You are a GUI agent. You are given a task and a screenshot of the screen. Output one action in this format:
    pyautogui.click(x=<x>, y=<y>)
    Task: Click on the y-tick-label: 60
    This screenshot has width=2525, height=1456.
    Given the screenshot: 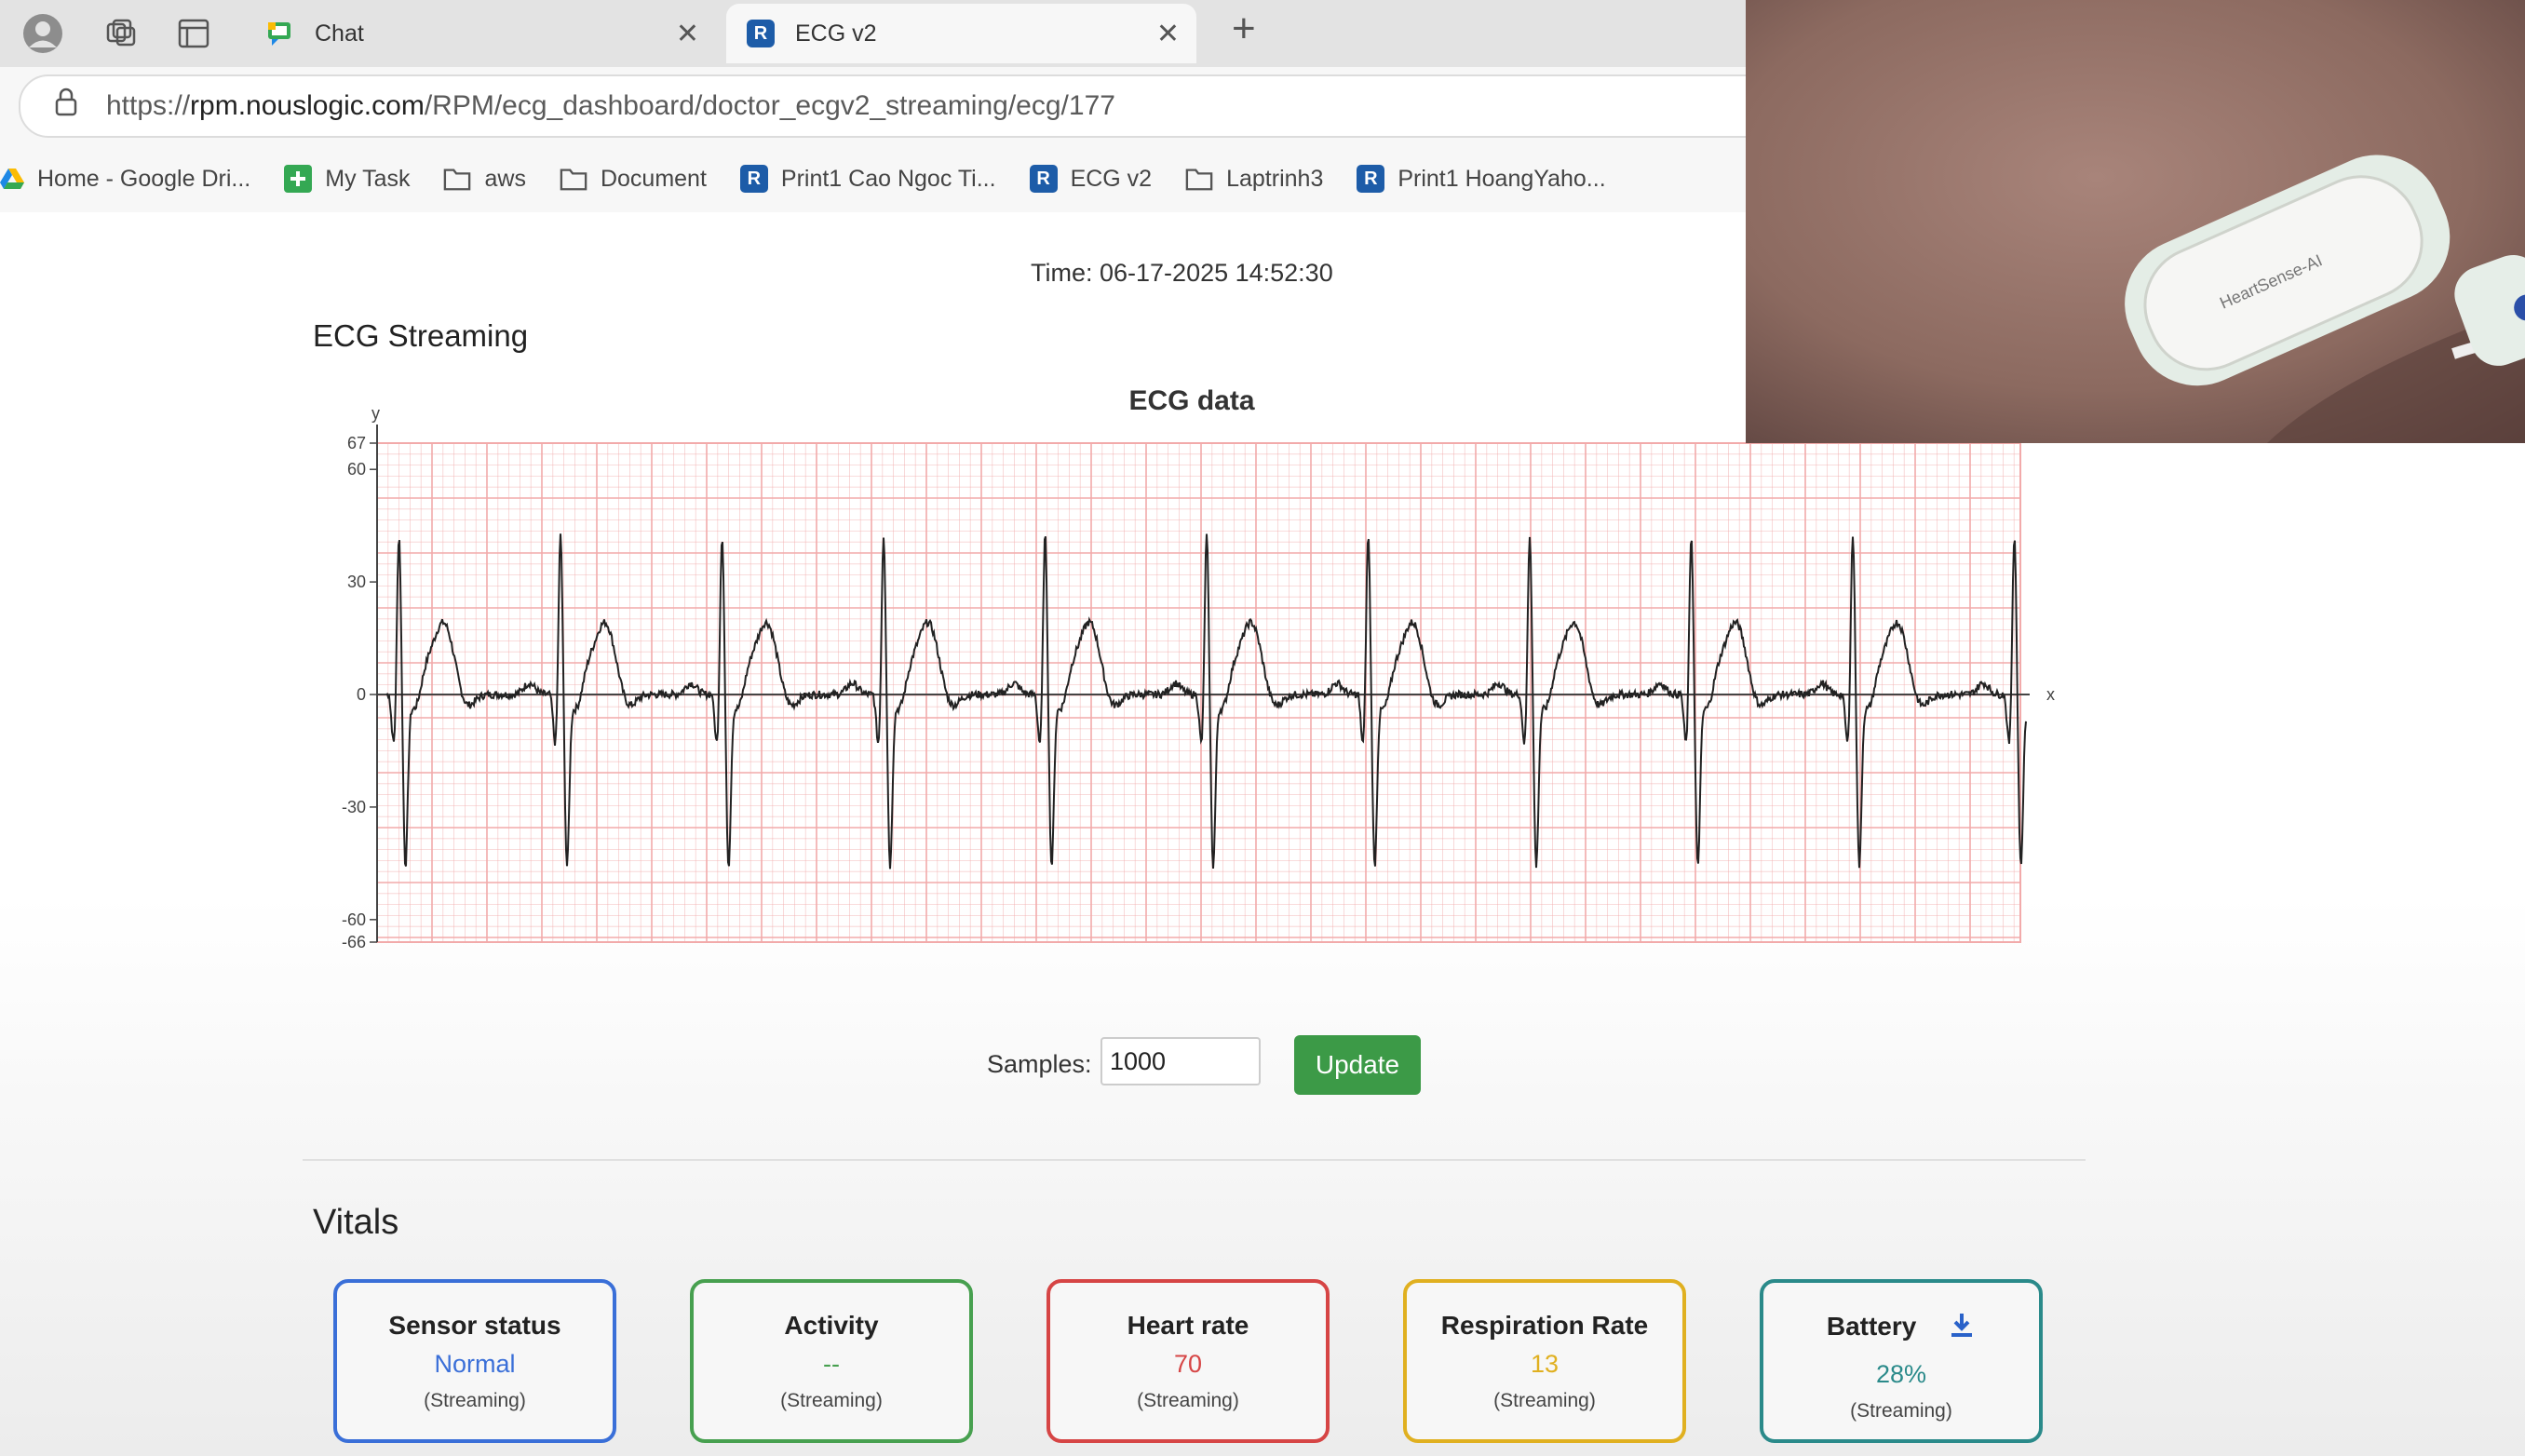 What is the action you would take?
    pyautogui.click(x=357, y=469)
    